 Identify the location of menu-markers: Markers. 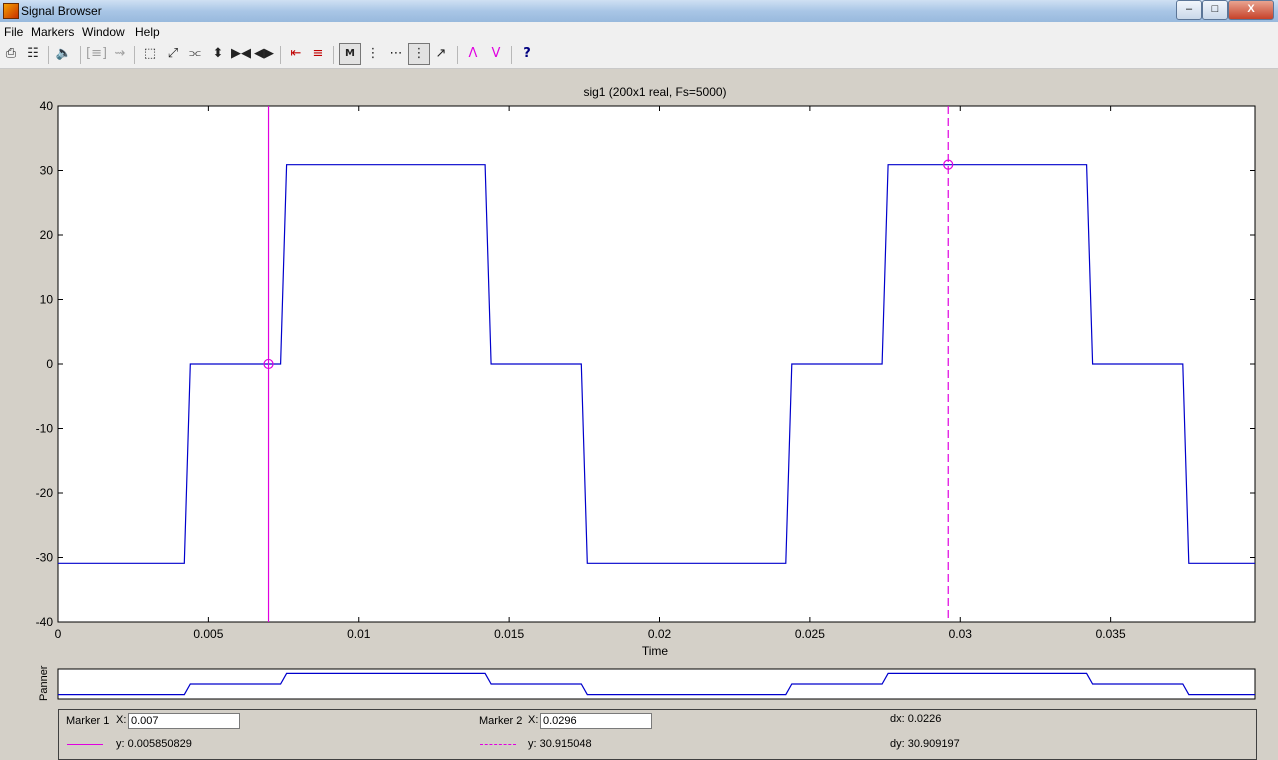
(52, 32).